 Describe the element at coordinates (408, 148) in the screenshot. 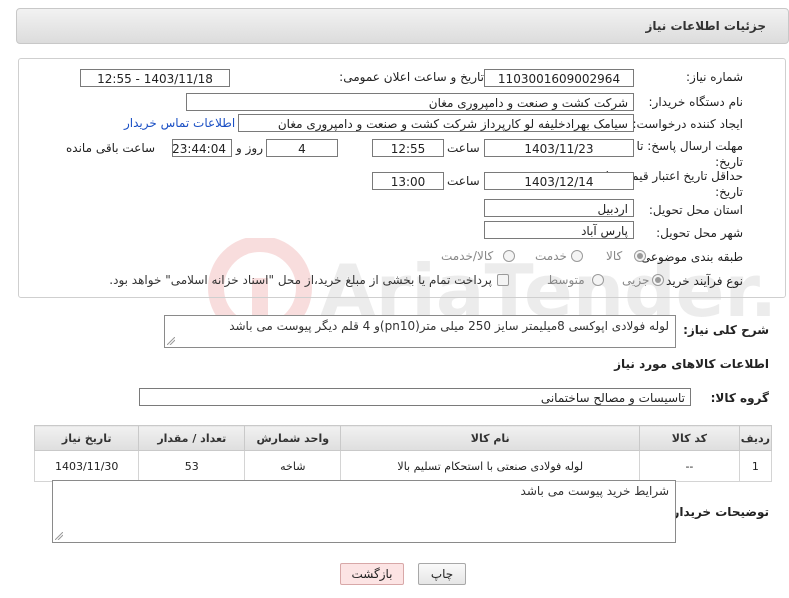

I see `deadline-time-field: 12:55` at that location.